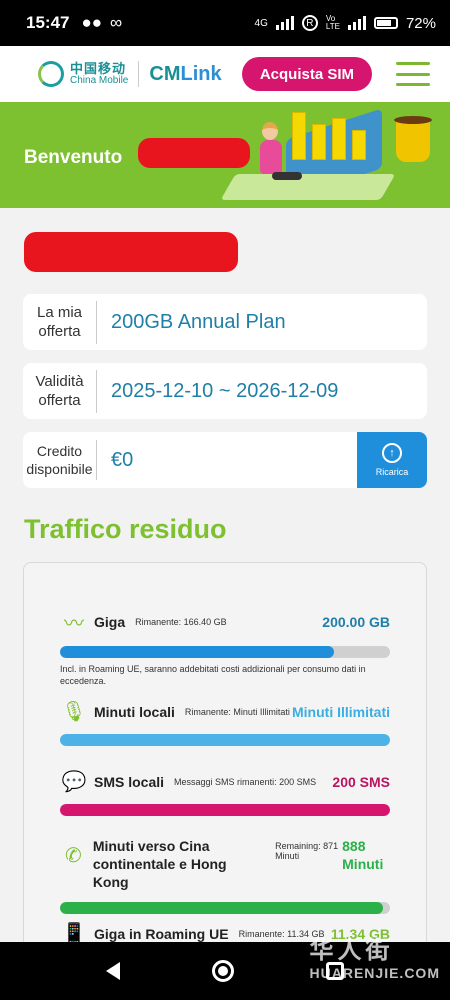  What do you see at coordinates (98, 68) in the screenshot?
I see `logo-cn-text: 中国移动` at bounding box center [98, 68].